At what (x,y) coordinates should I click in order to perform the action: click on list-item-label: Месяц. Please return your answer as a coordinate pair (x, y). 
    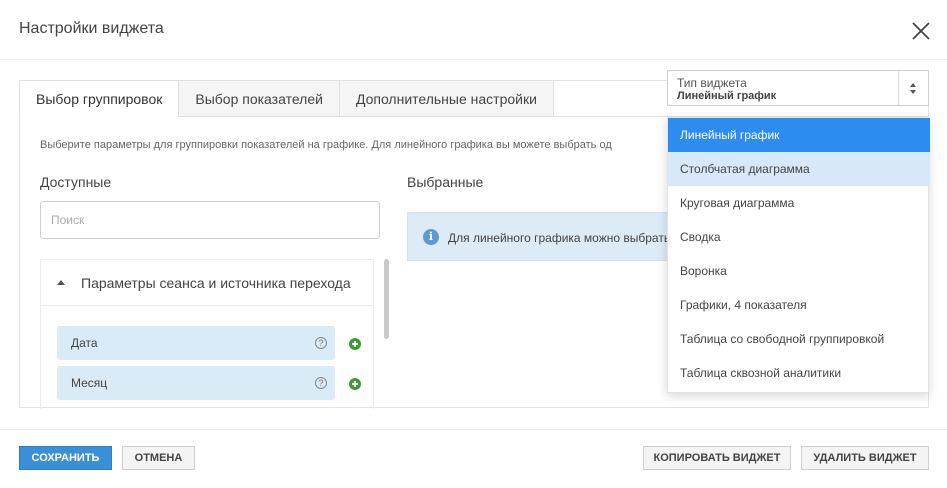
    Looking at the image, I should click on (89, 383).